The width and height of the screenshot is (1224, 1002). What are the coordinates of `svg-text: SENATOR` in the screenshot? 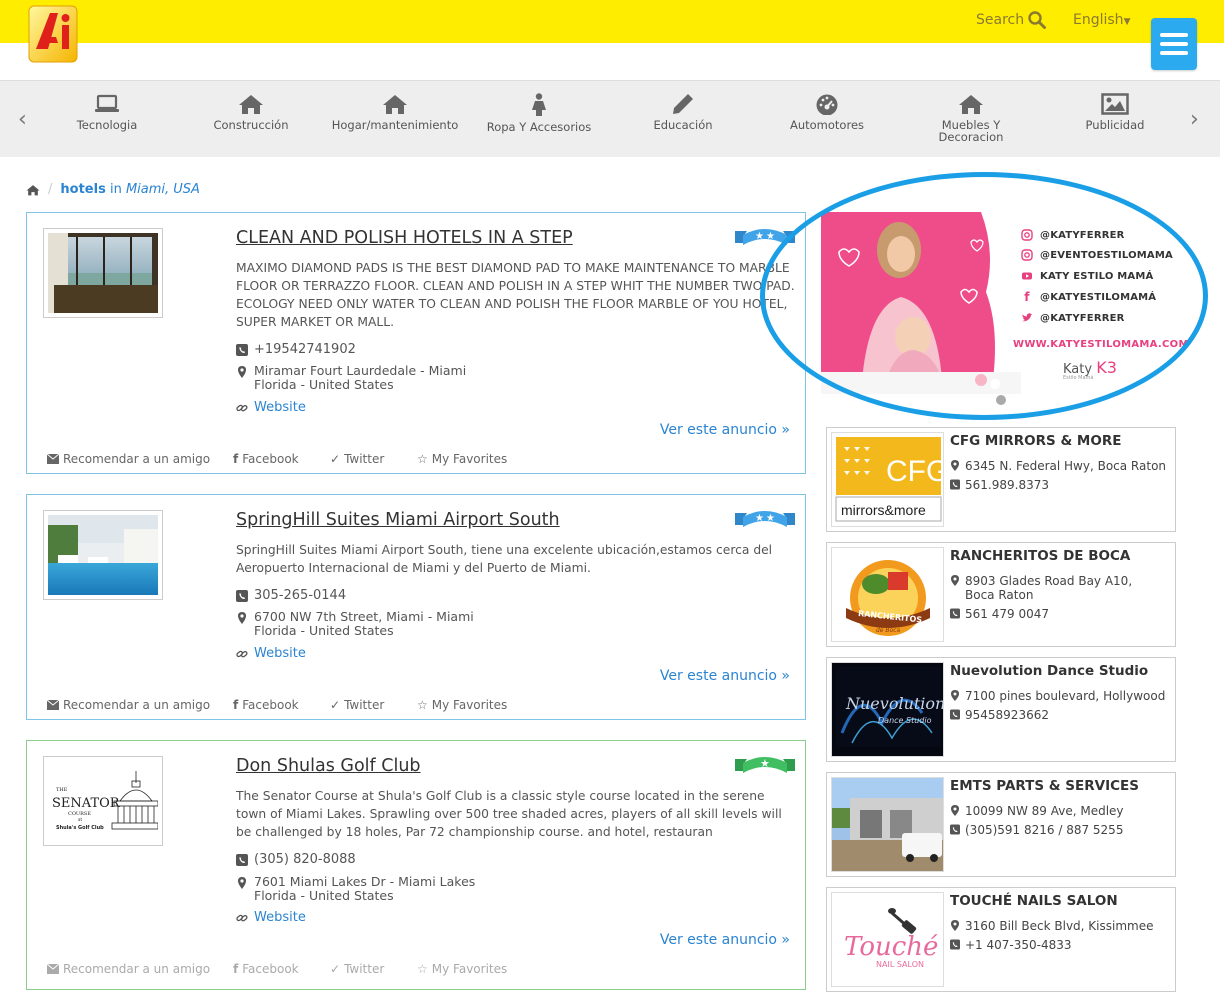 It's located at (86, 803).